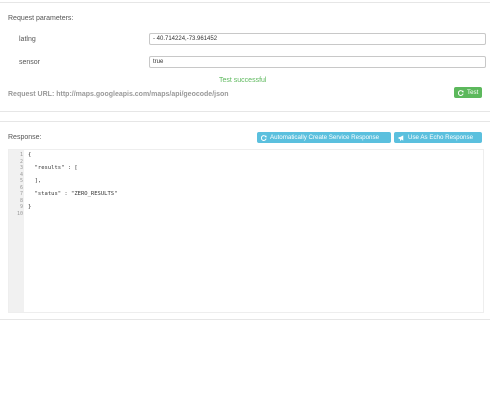 The image size is (490, 404). Describe the element at coordinates (30, 62) in the screenshot. I see `param-name-sensor: sensor` at that location.